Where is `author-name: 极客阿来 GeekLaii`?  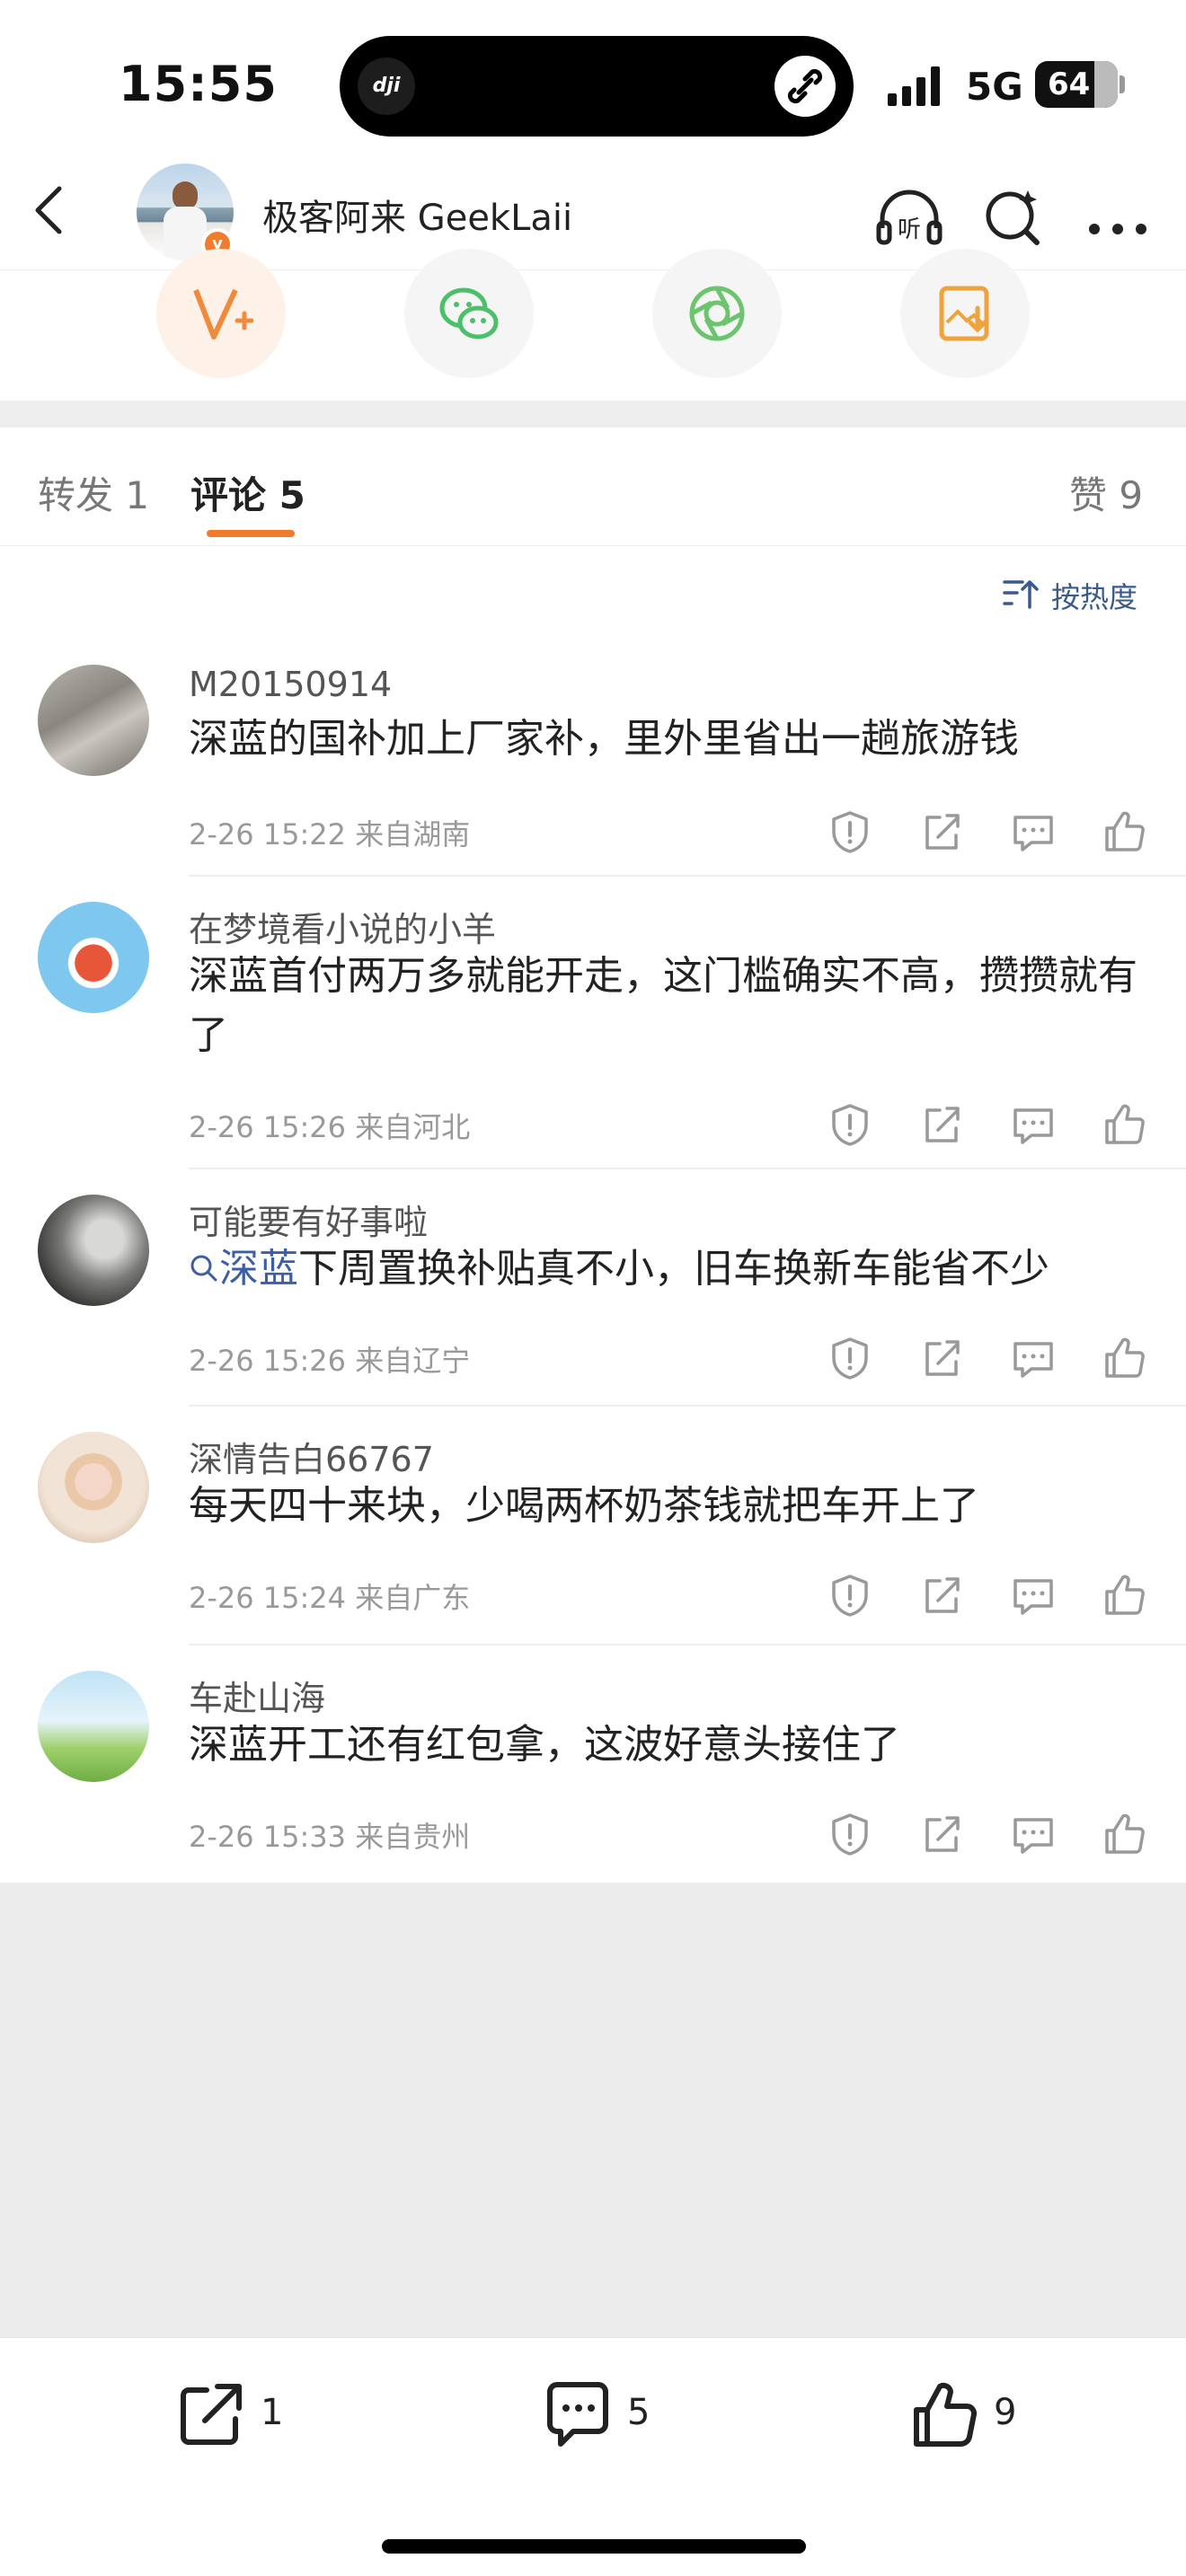 author-name: 极客阿来 GeekLaii is located at coordinates (417, 215).